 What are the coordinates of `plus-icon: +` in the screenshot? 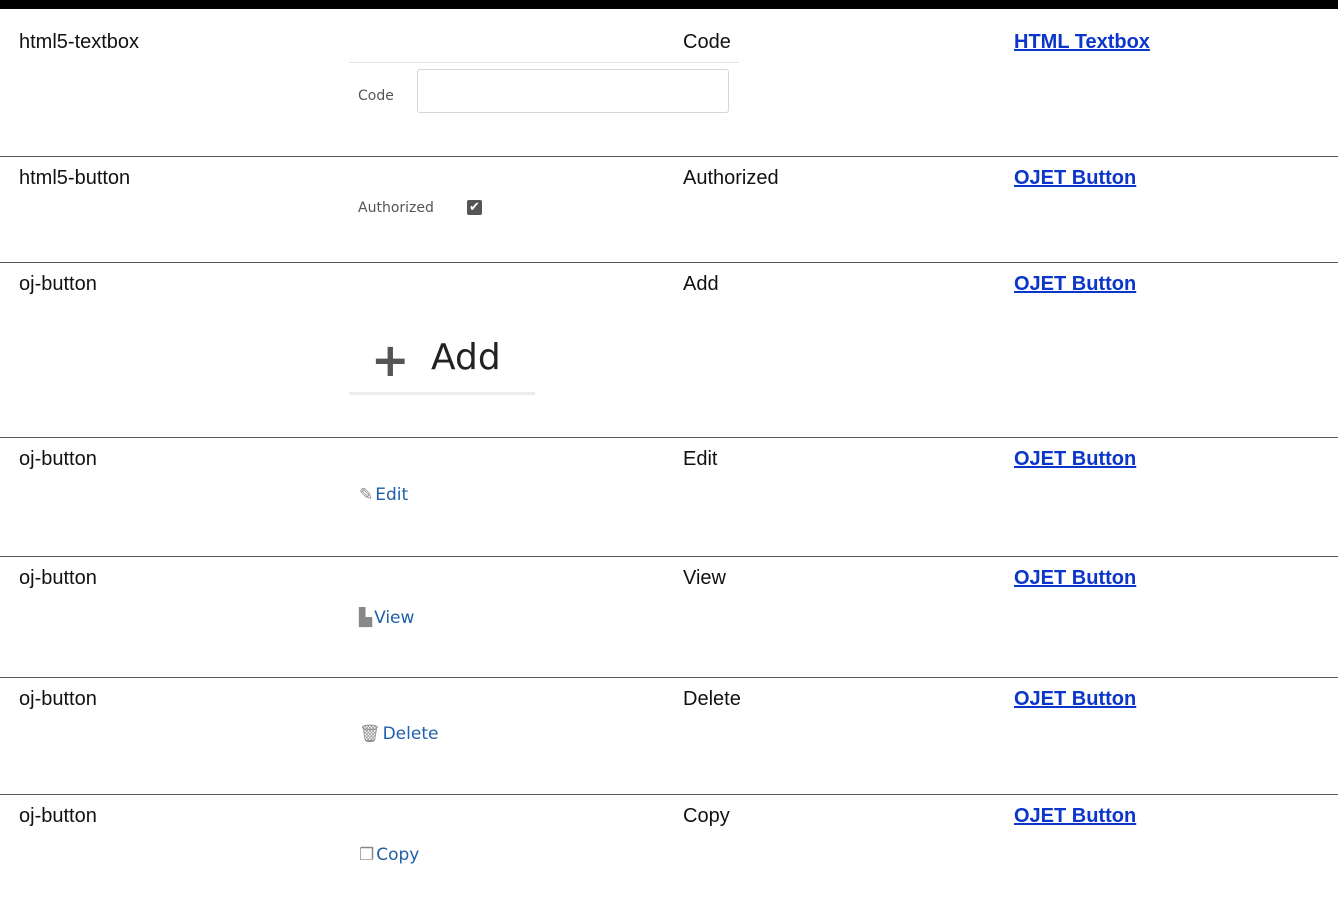 It's located at (390, 360).